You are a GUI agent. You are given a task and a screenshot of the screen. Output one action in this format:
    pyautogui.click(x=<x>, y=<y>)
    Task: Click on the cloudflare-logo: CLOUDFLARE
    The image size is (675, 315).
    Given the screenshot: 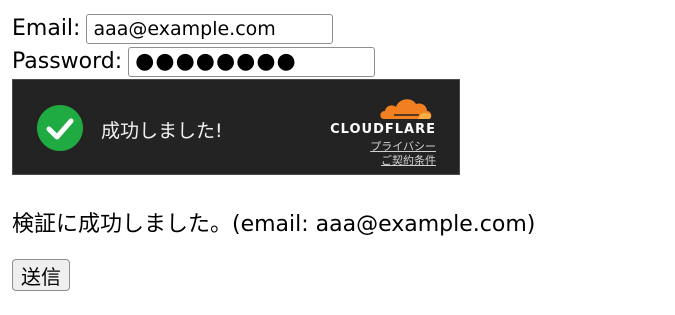 What is the action you would take?
    pyautogui.click(x=380, y=115)
    